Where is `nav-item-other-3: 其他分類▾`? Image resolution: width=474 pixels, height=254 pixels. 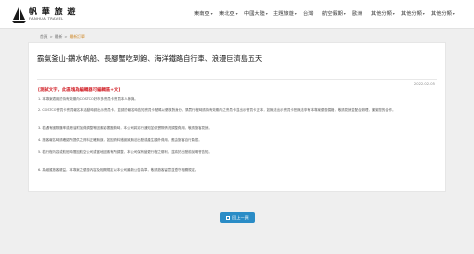 nav-item-other-3: 其他分類▾ is located at coordinates (443, 14).